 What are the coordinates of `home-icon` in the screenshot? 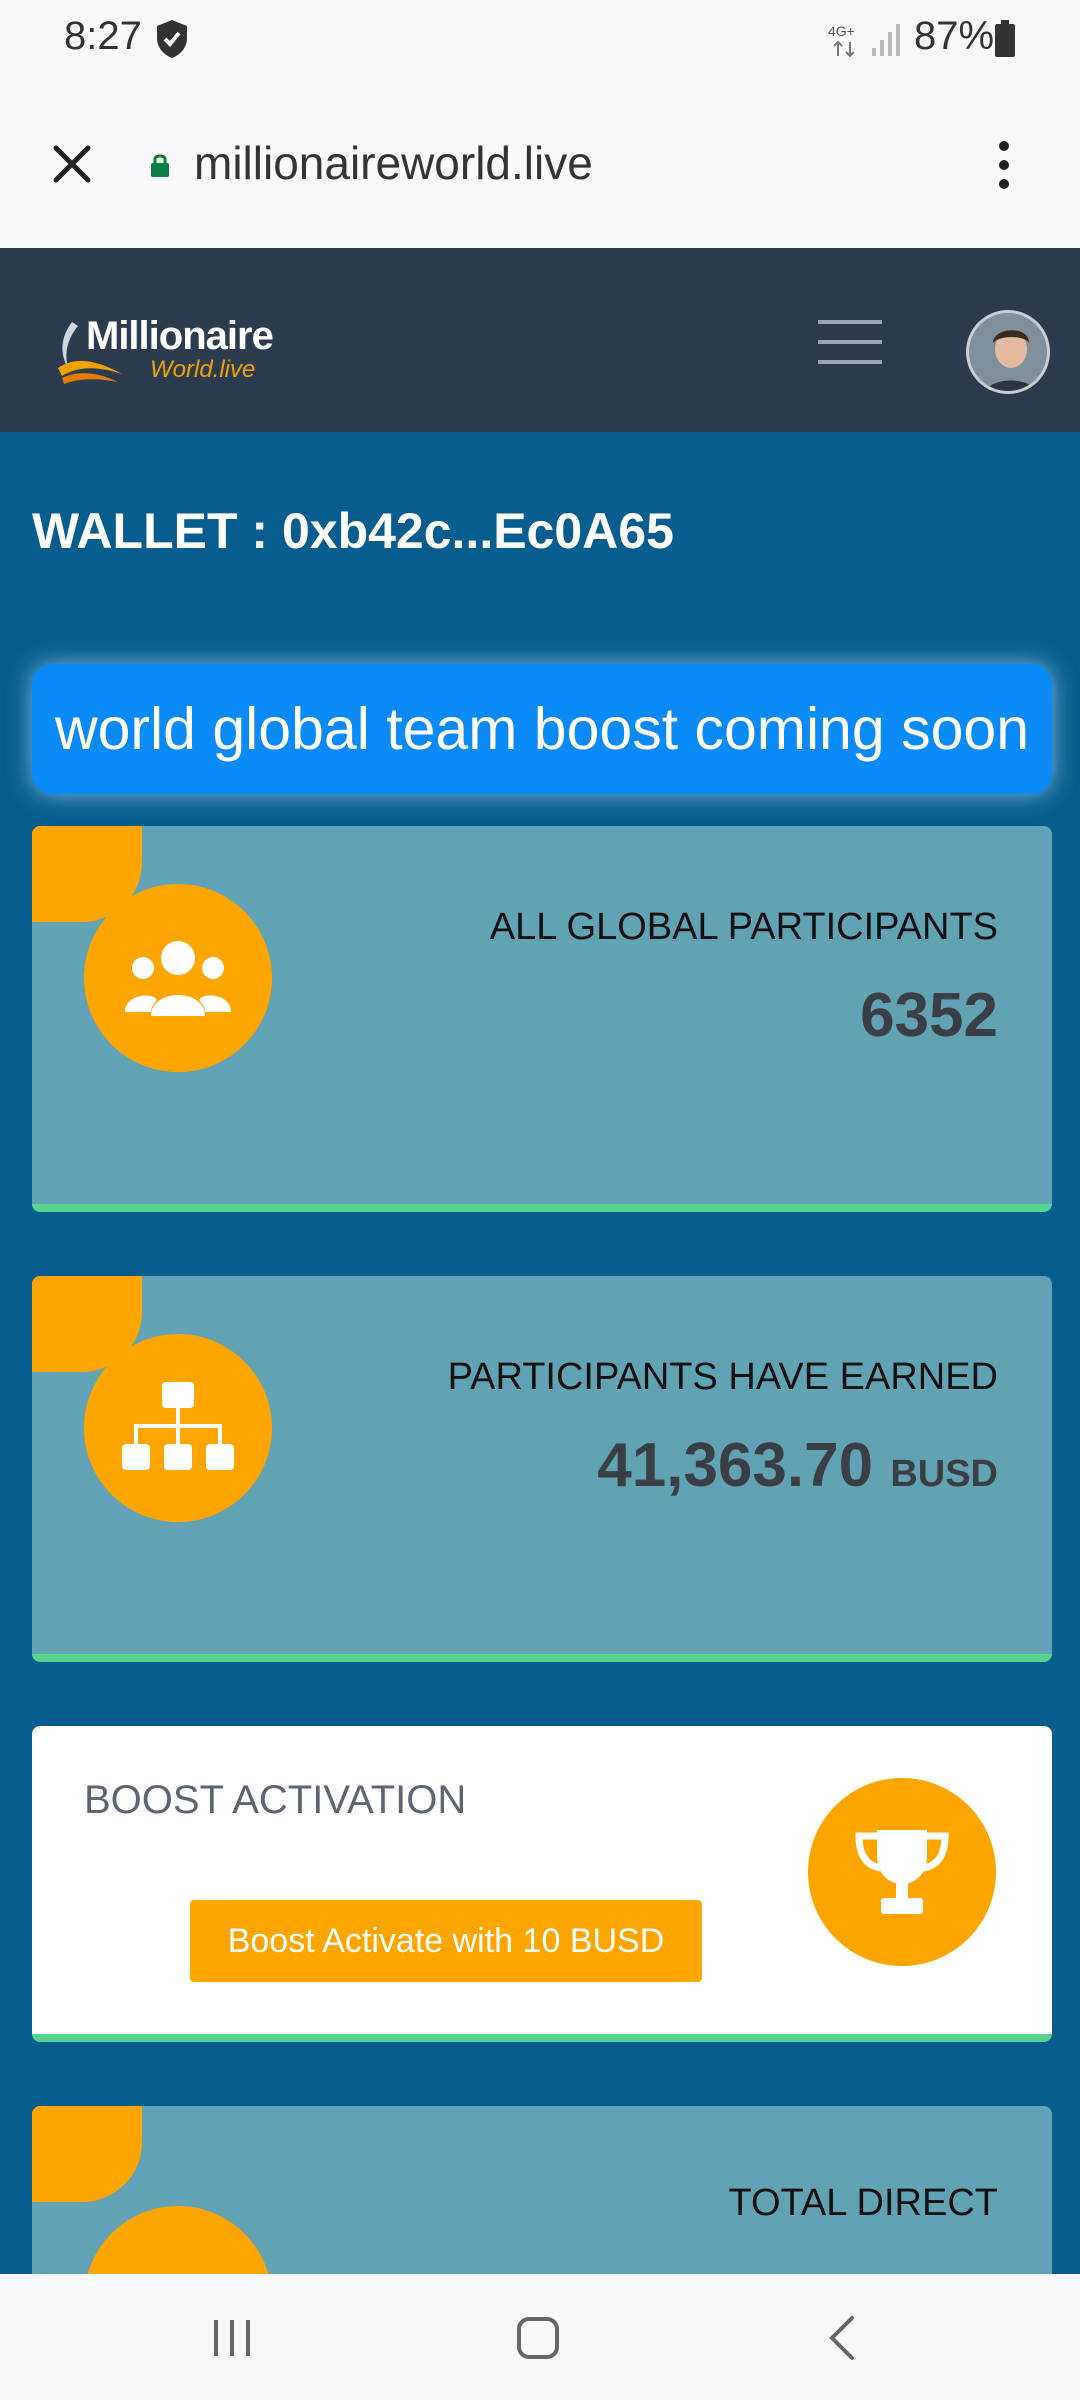 It's located at (538, 2338).